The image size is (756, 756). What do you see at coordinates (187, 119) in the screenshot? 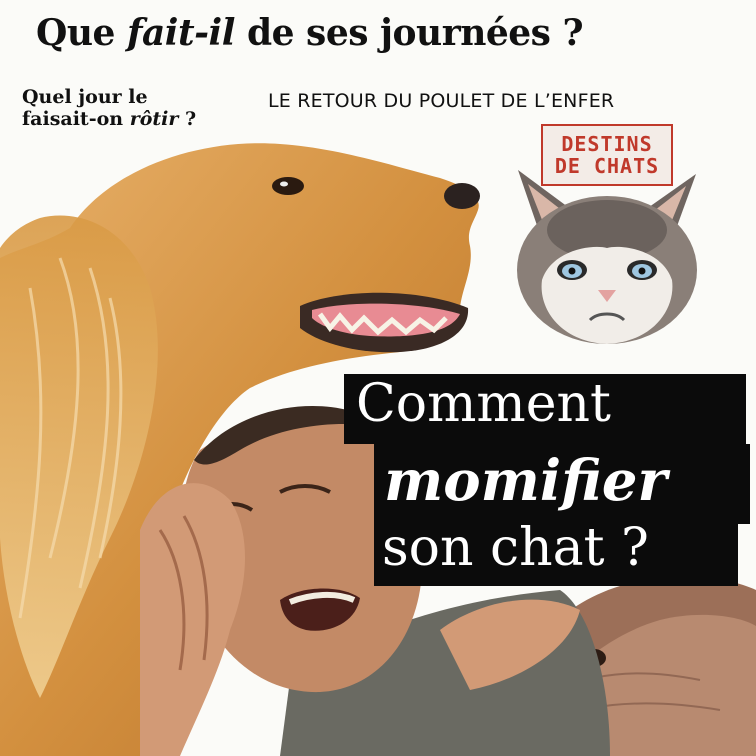
I see `question-line-2-post: ?` at bounding box center [187, 119].